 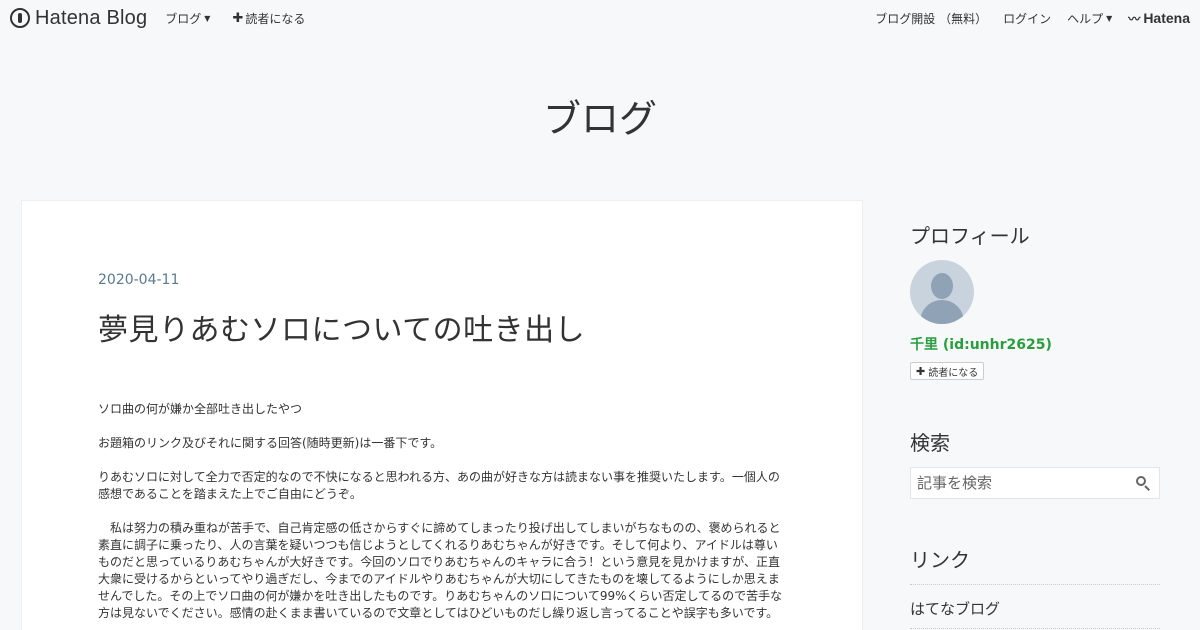 What do you see at coordinates (600, 115) in the screenshot?
I see `blog-title: ブログ` at bounding box center [600, 115].